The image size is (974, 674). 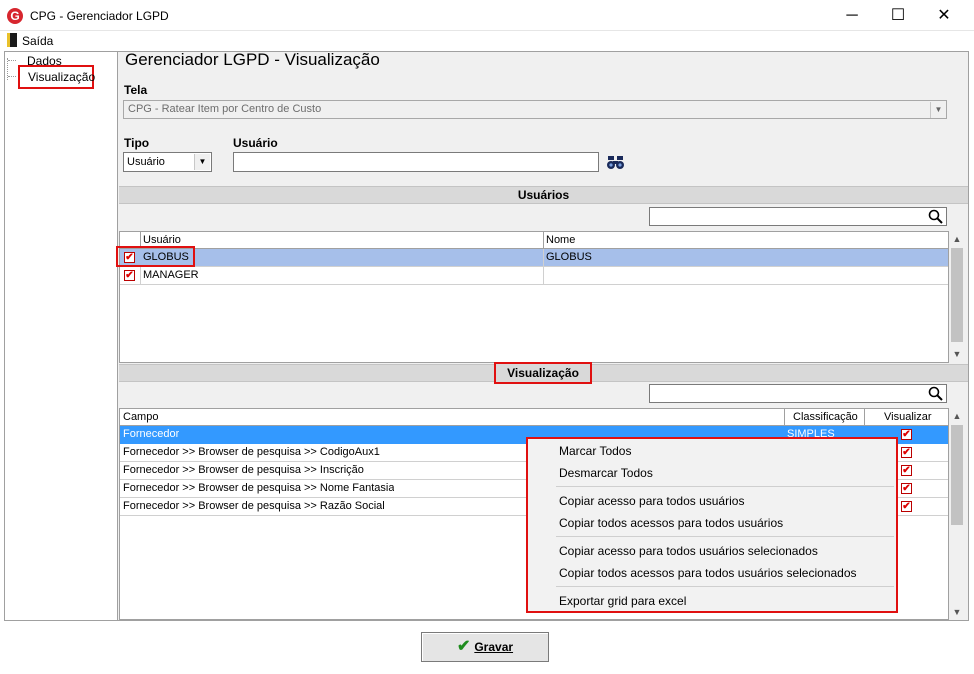 I want to click on globus-highlight, so click(x=155, y=256).